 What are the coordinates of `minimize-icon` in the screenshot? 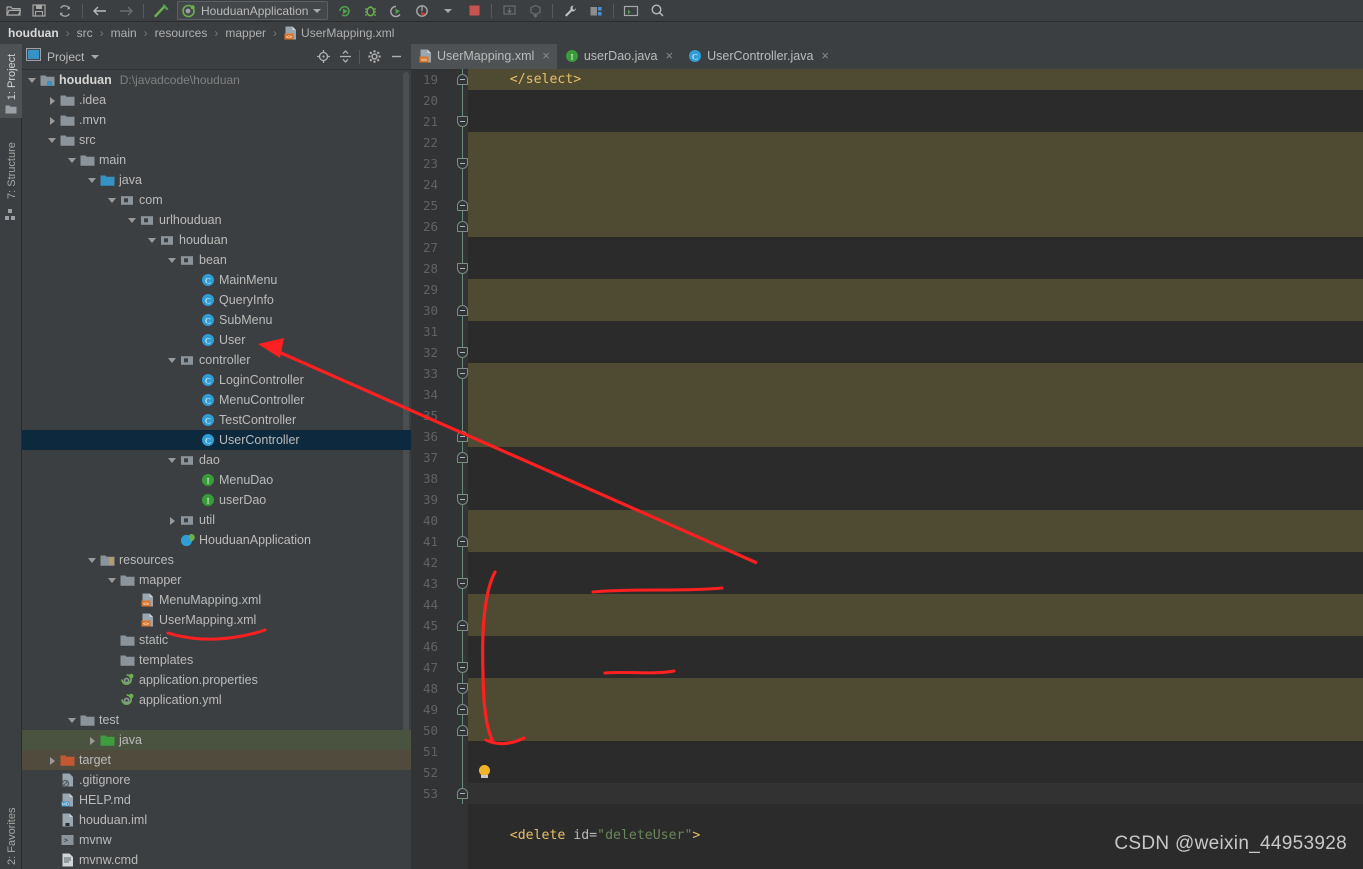 It's located at (396, 57).